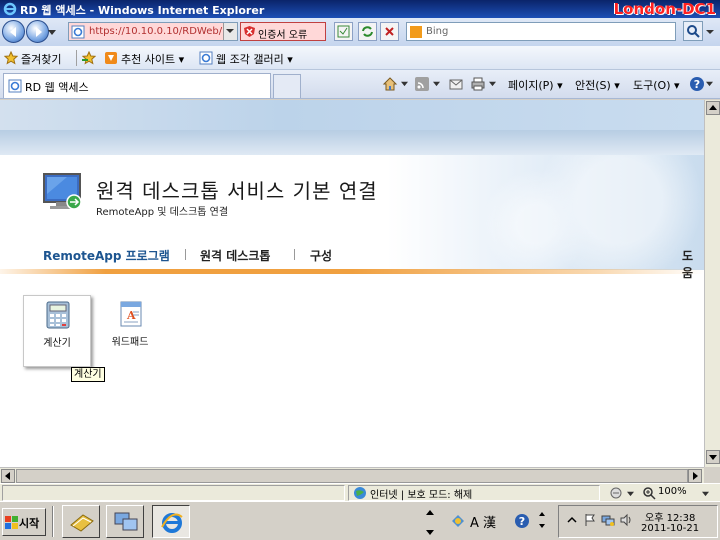 The image size is (720, 540). I want to click on search-icon, so click(693, 31).